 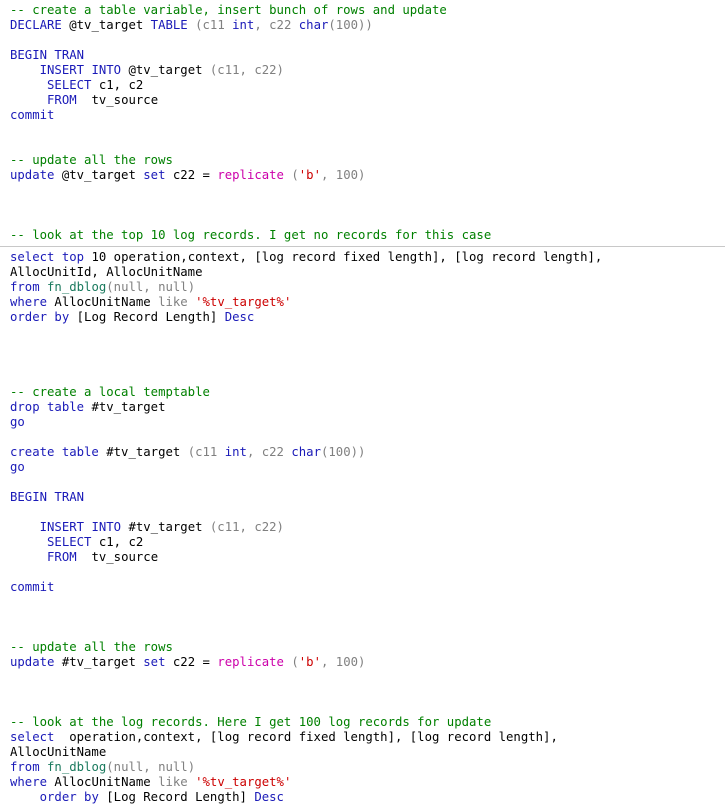 I want to click on token-plain: AllocUnitId, AllocUnitName, so click(x=106, y=272).